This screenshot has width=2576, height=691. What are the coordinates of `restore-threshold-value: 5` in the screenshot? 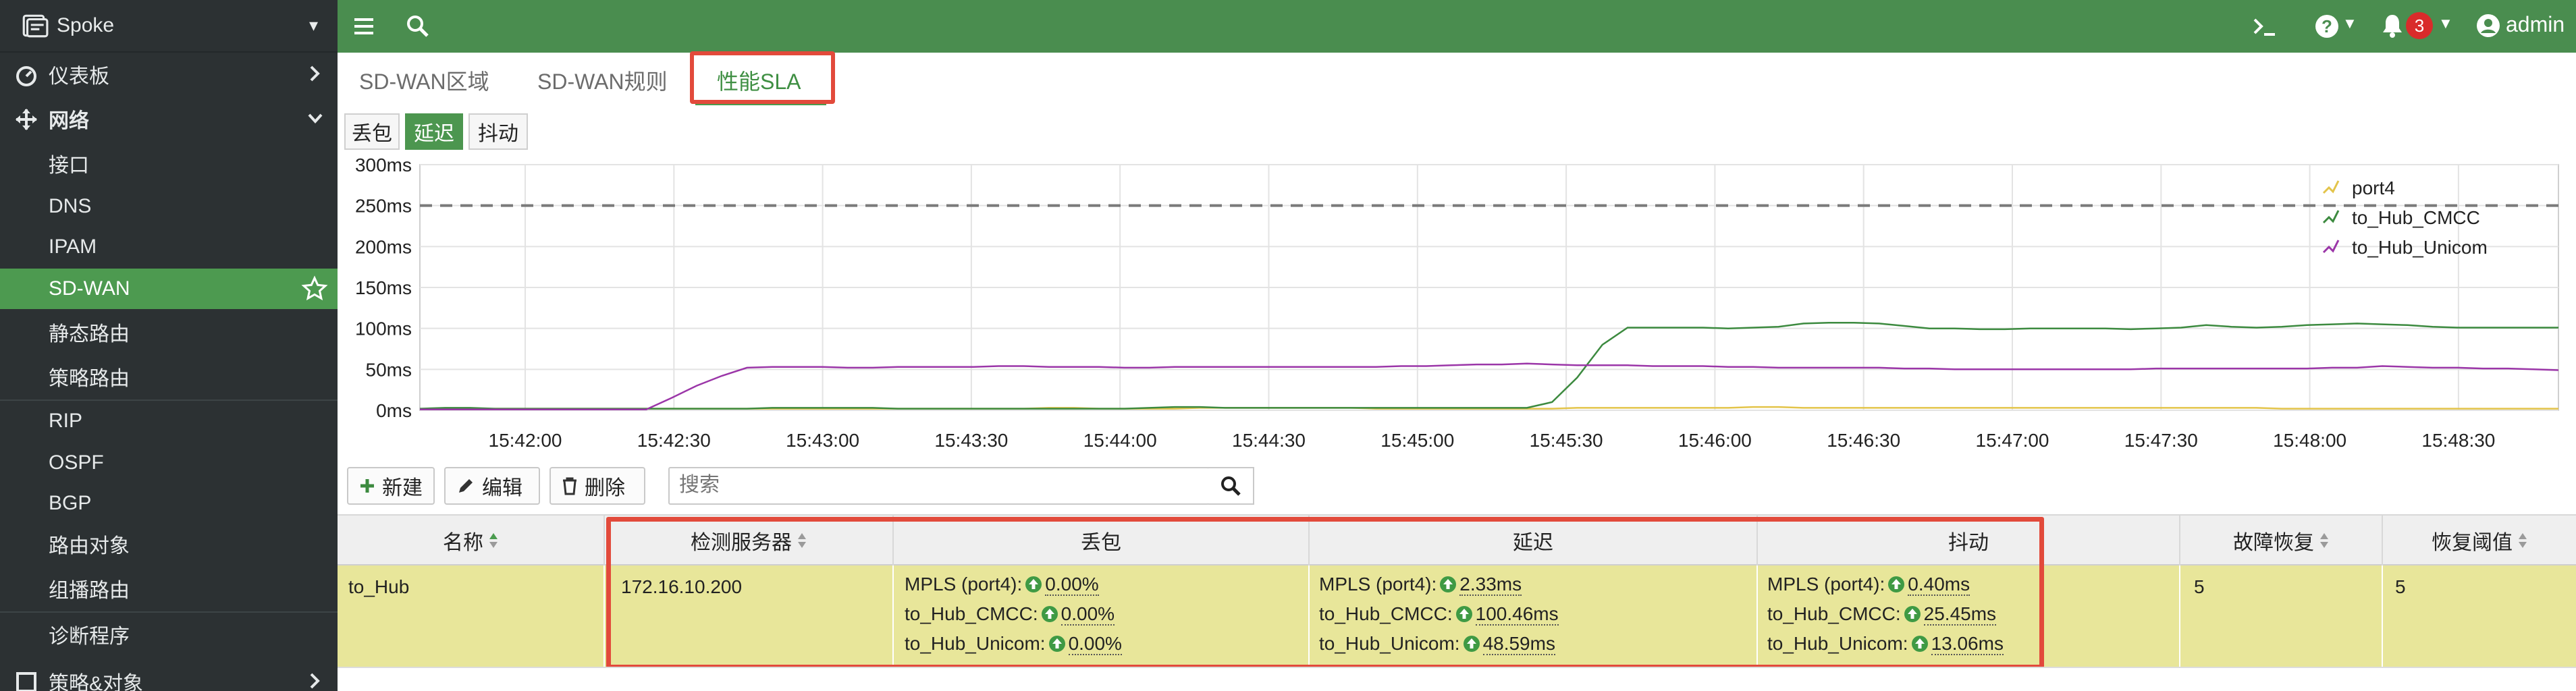 It's located at (2401, 586).